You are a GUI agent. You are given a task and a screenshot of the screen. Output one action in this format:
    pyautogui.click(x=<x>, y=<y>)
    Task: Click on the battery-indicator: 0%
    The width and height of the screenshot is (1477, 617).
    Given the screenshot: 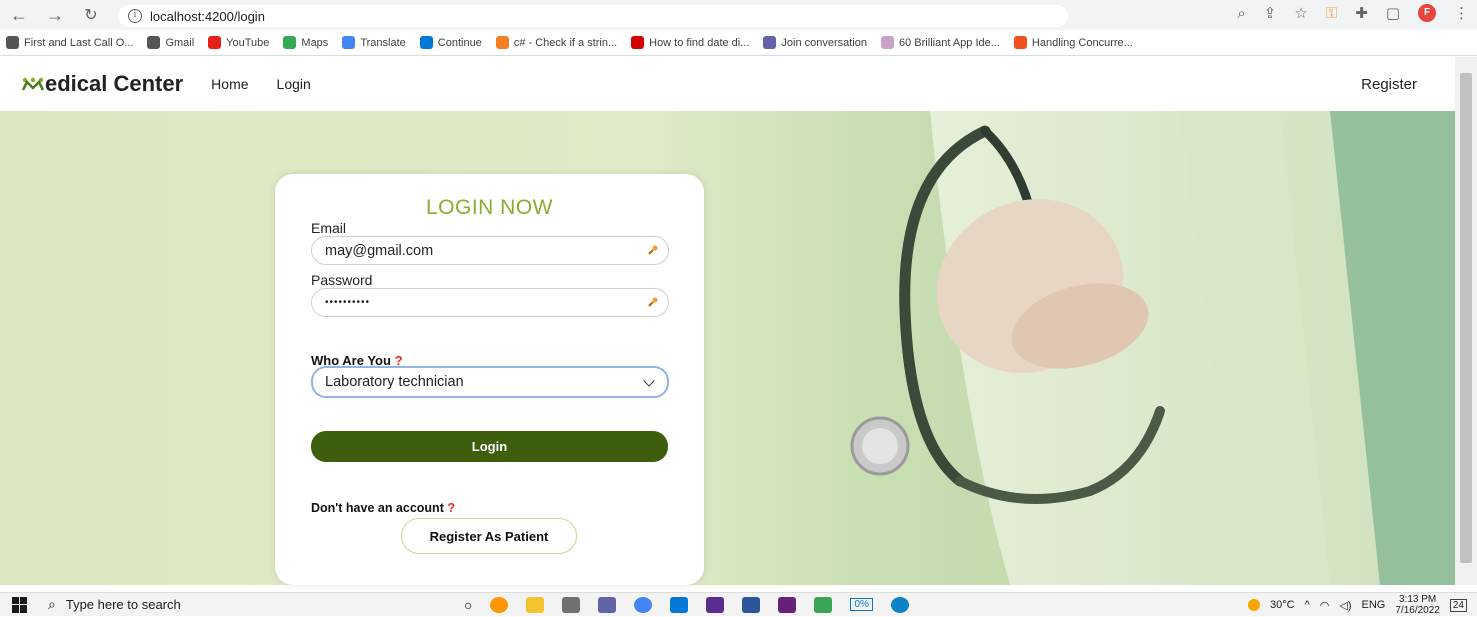 What is the action you would take?
    pyautogui.click(x=861, y=604)
    